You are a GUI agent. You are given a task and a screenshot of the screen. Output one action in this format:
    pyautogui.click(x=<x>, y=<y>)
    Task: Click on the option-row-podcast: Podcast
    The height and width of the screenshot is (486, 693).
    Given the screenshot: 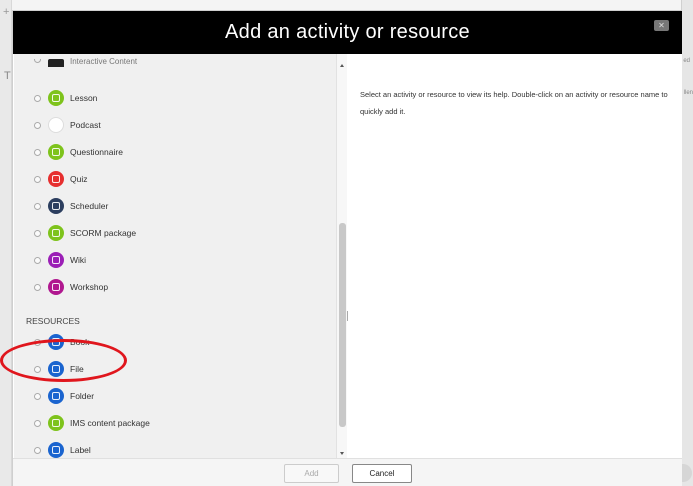 What is the action you would take?
    pyautogui.click(x=175, y=124)
    